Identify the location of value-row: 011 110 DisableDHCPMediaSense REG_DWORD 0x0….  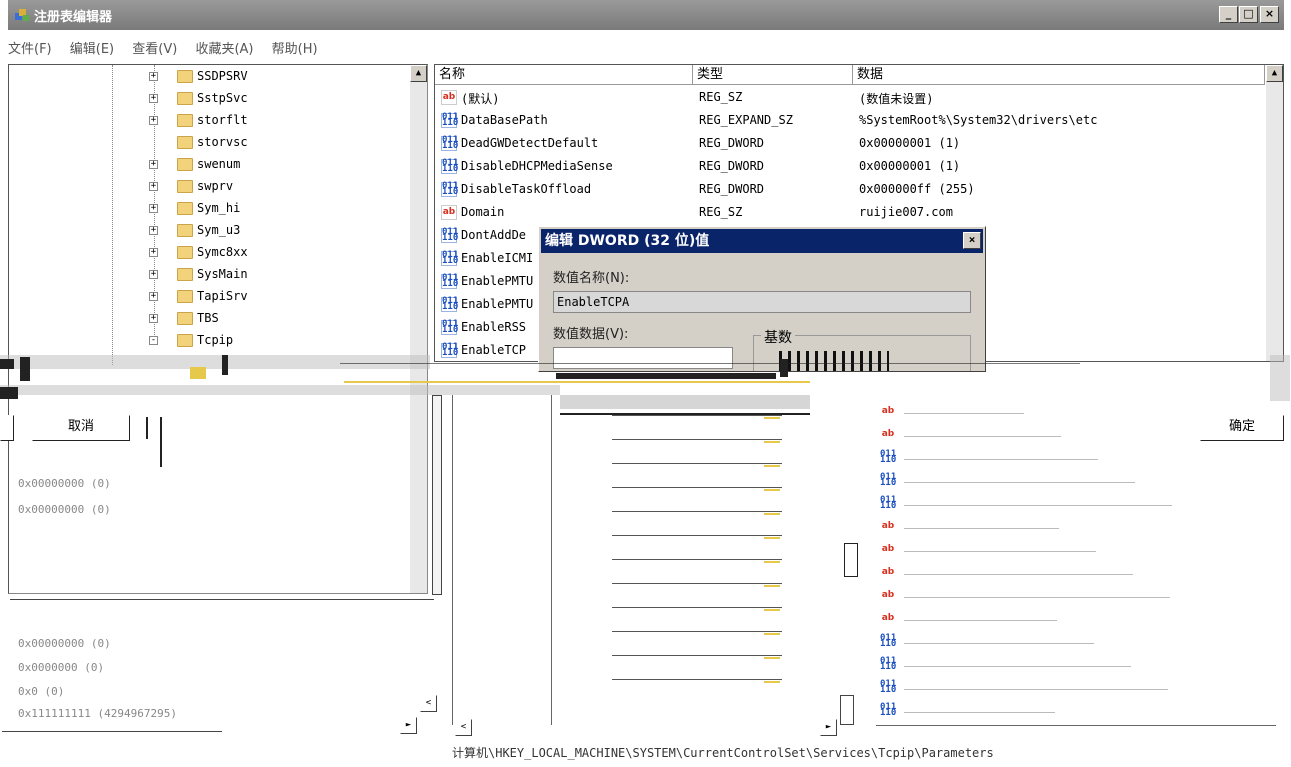
(850, 166).